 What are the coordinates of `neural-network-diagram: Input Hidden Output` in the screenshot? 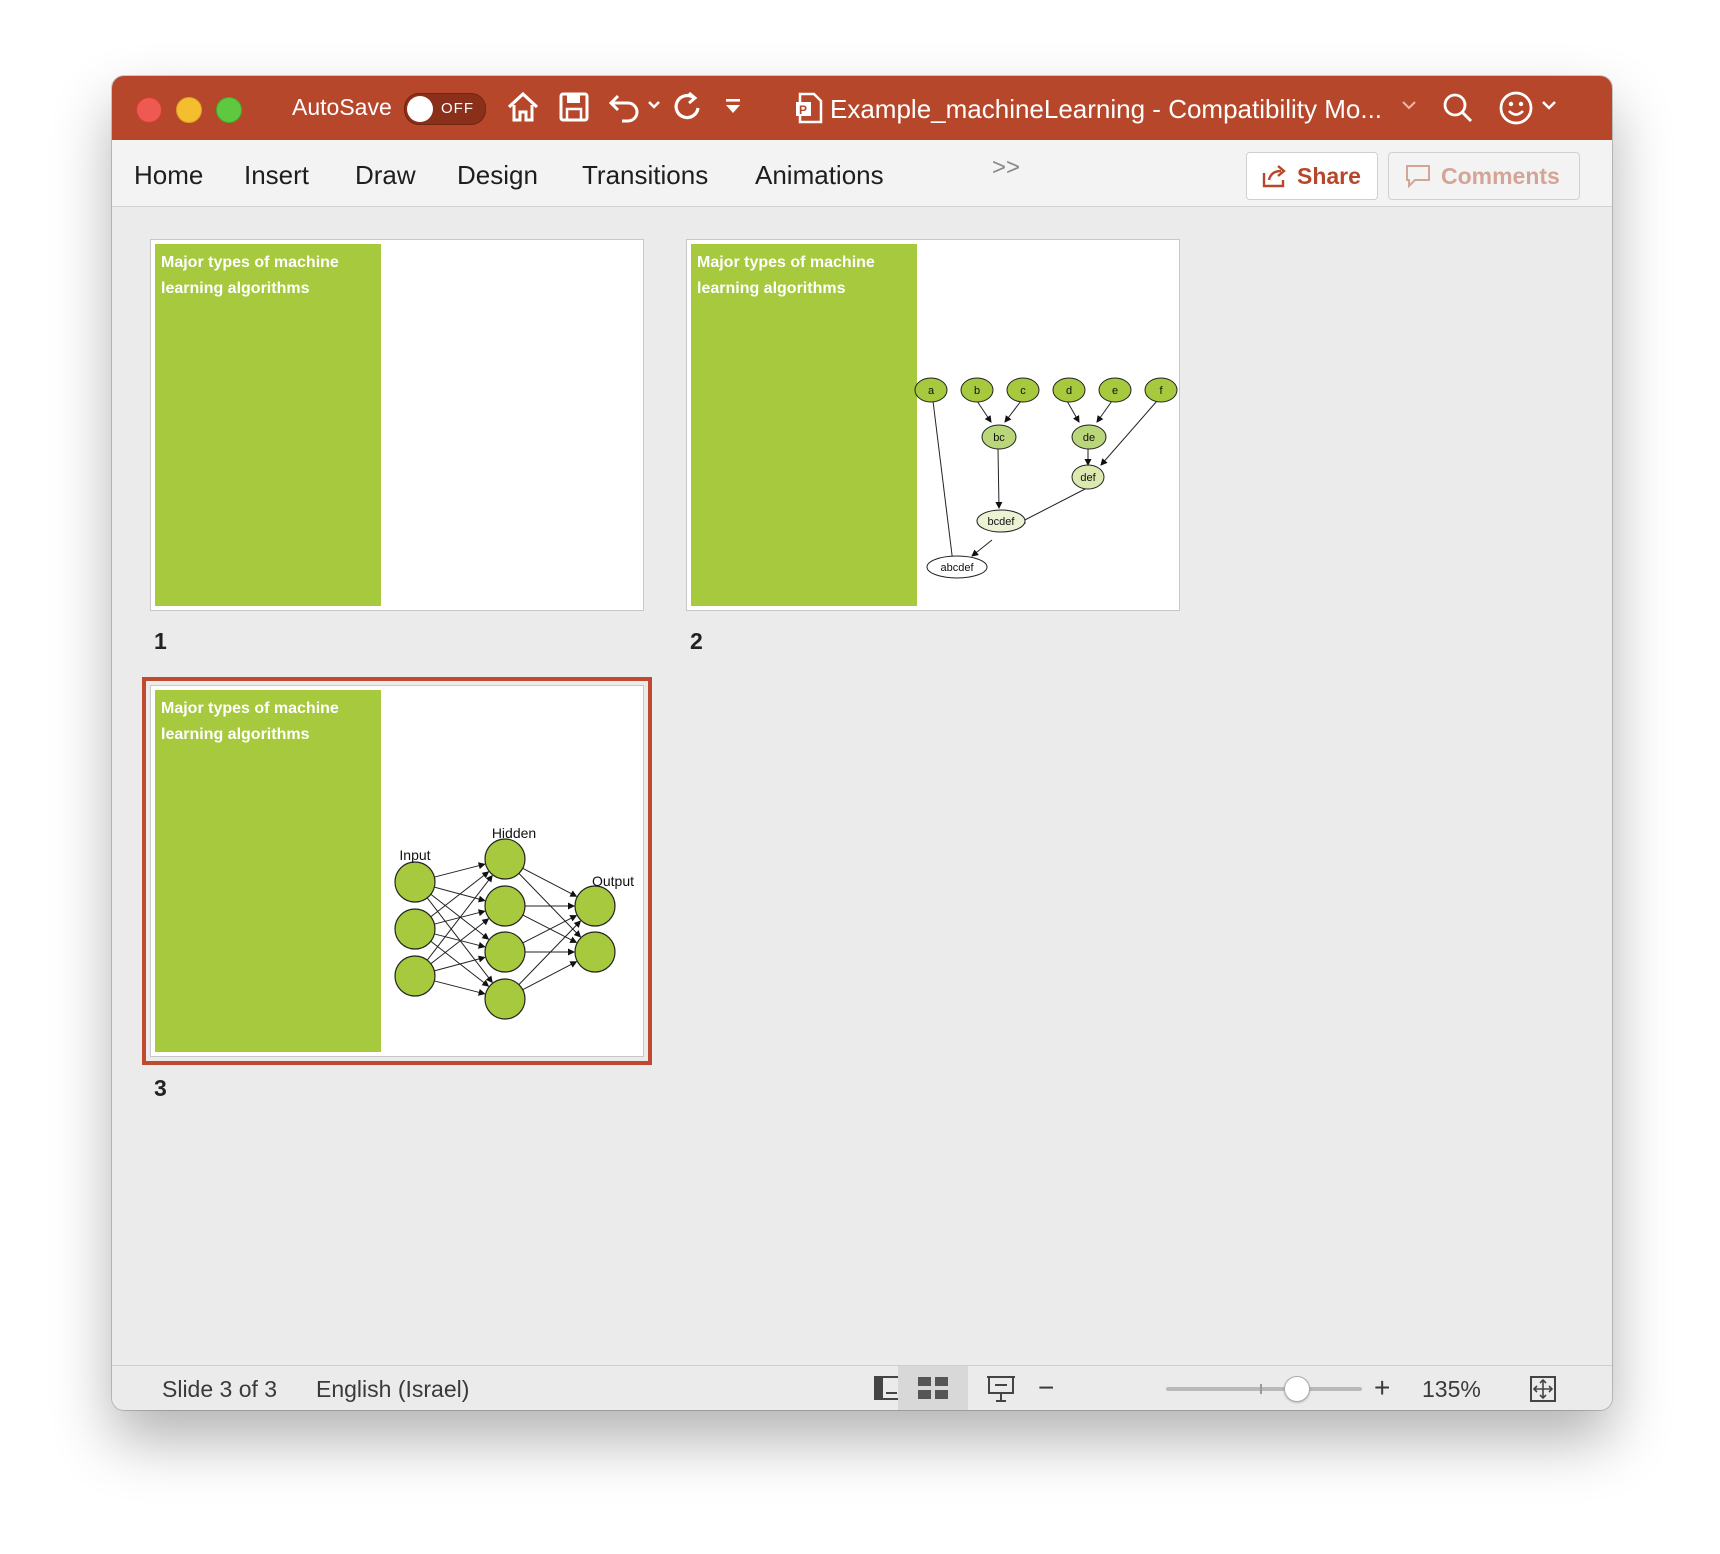 It's located at (514, 922).